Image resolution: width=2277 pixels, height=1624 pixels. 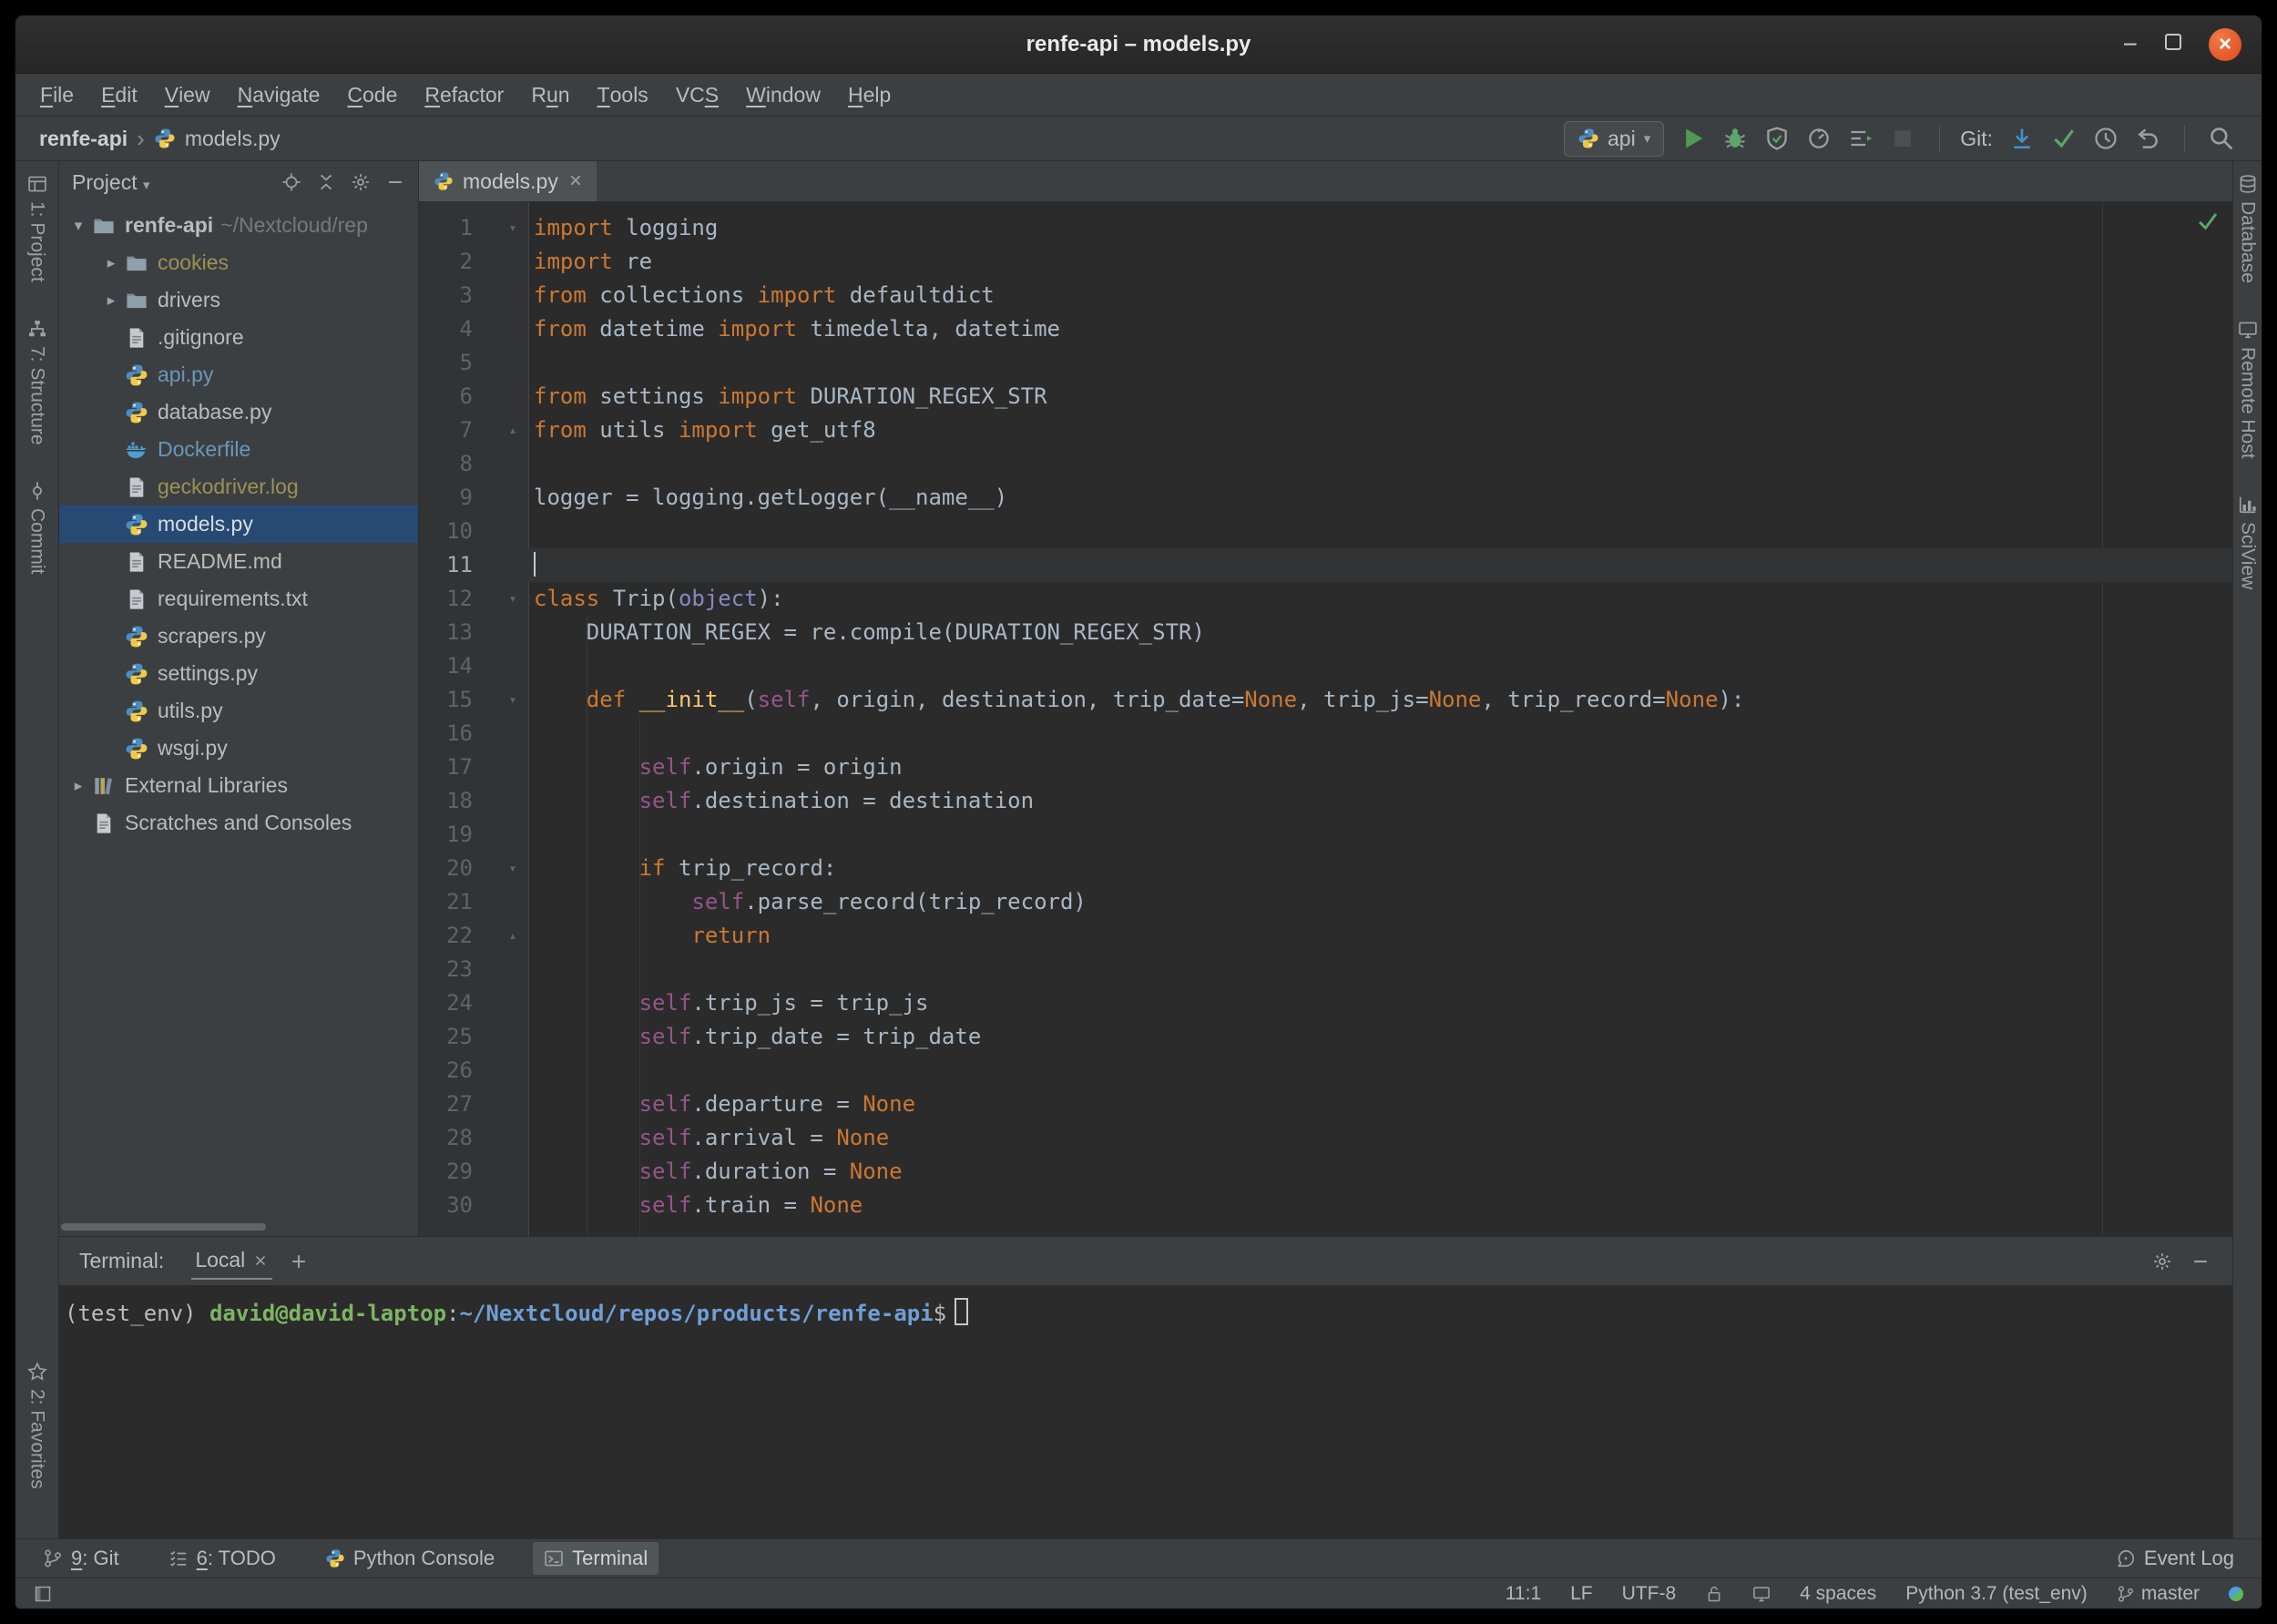 I want to click on new-terminal-tab-button, so click(x=299, y=1261).